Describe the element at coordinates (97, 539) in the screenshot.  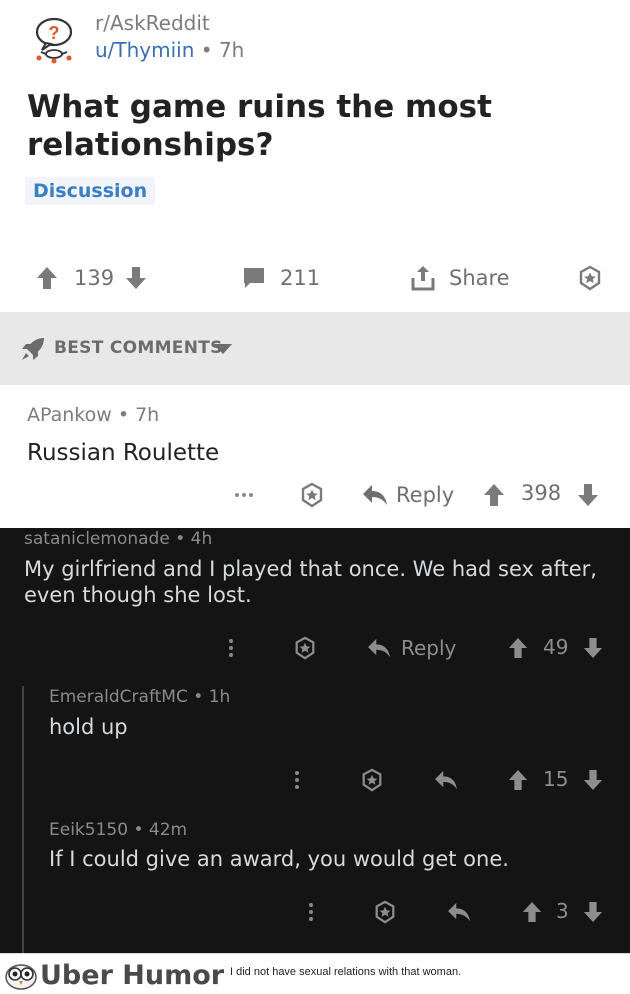
I see `comment-author: sataniclemonade` at that location.